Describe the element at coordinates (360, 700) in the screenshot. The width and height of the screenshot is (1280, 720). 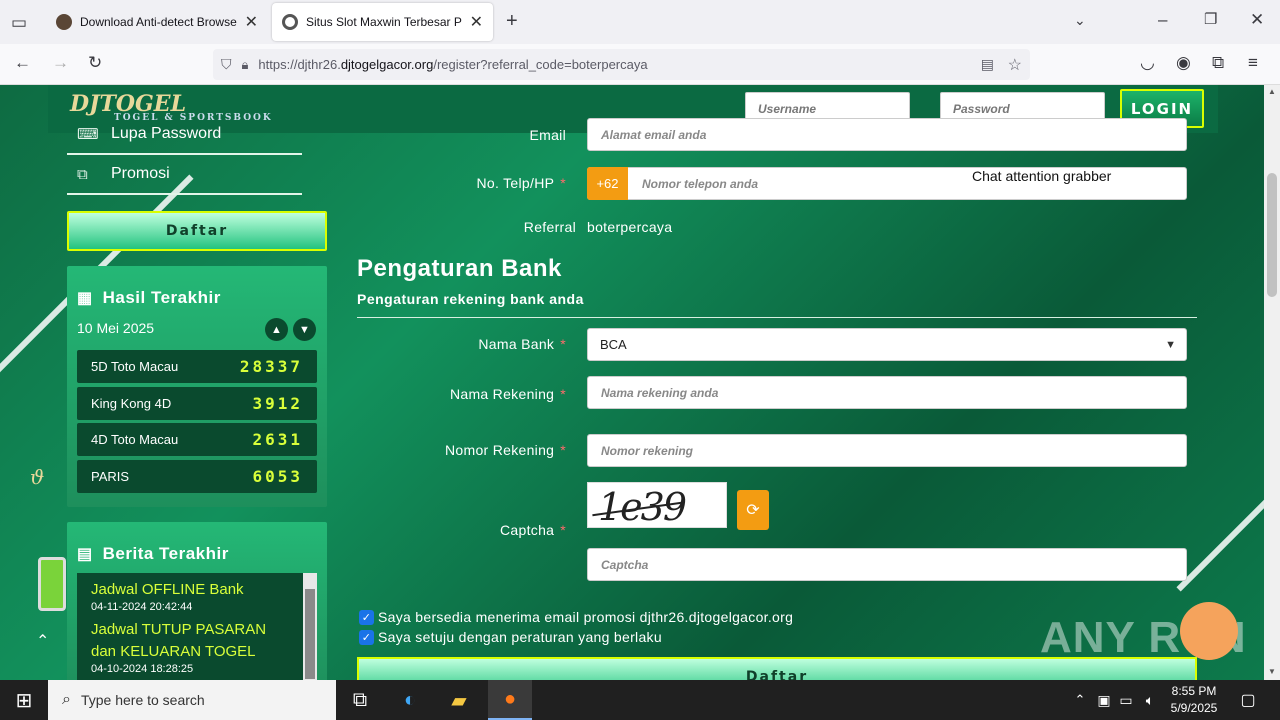
I see `task-view-icon: ⧉` at that location.